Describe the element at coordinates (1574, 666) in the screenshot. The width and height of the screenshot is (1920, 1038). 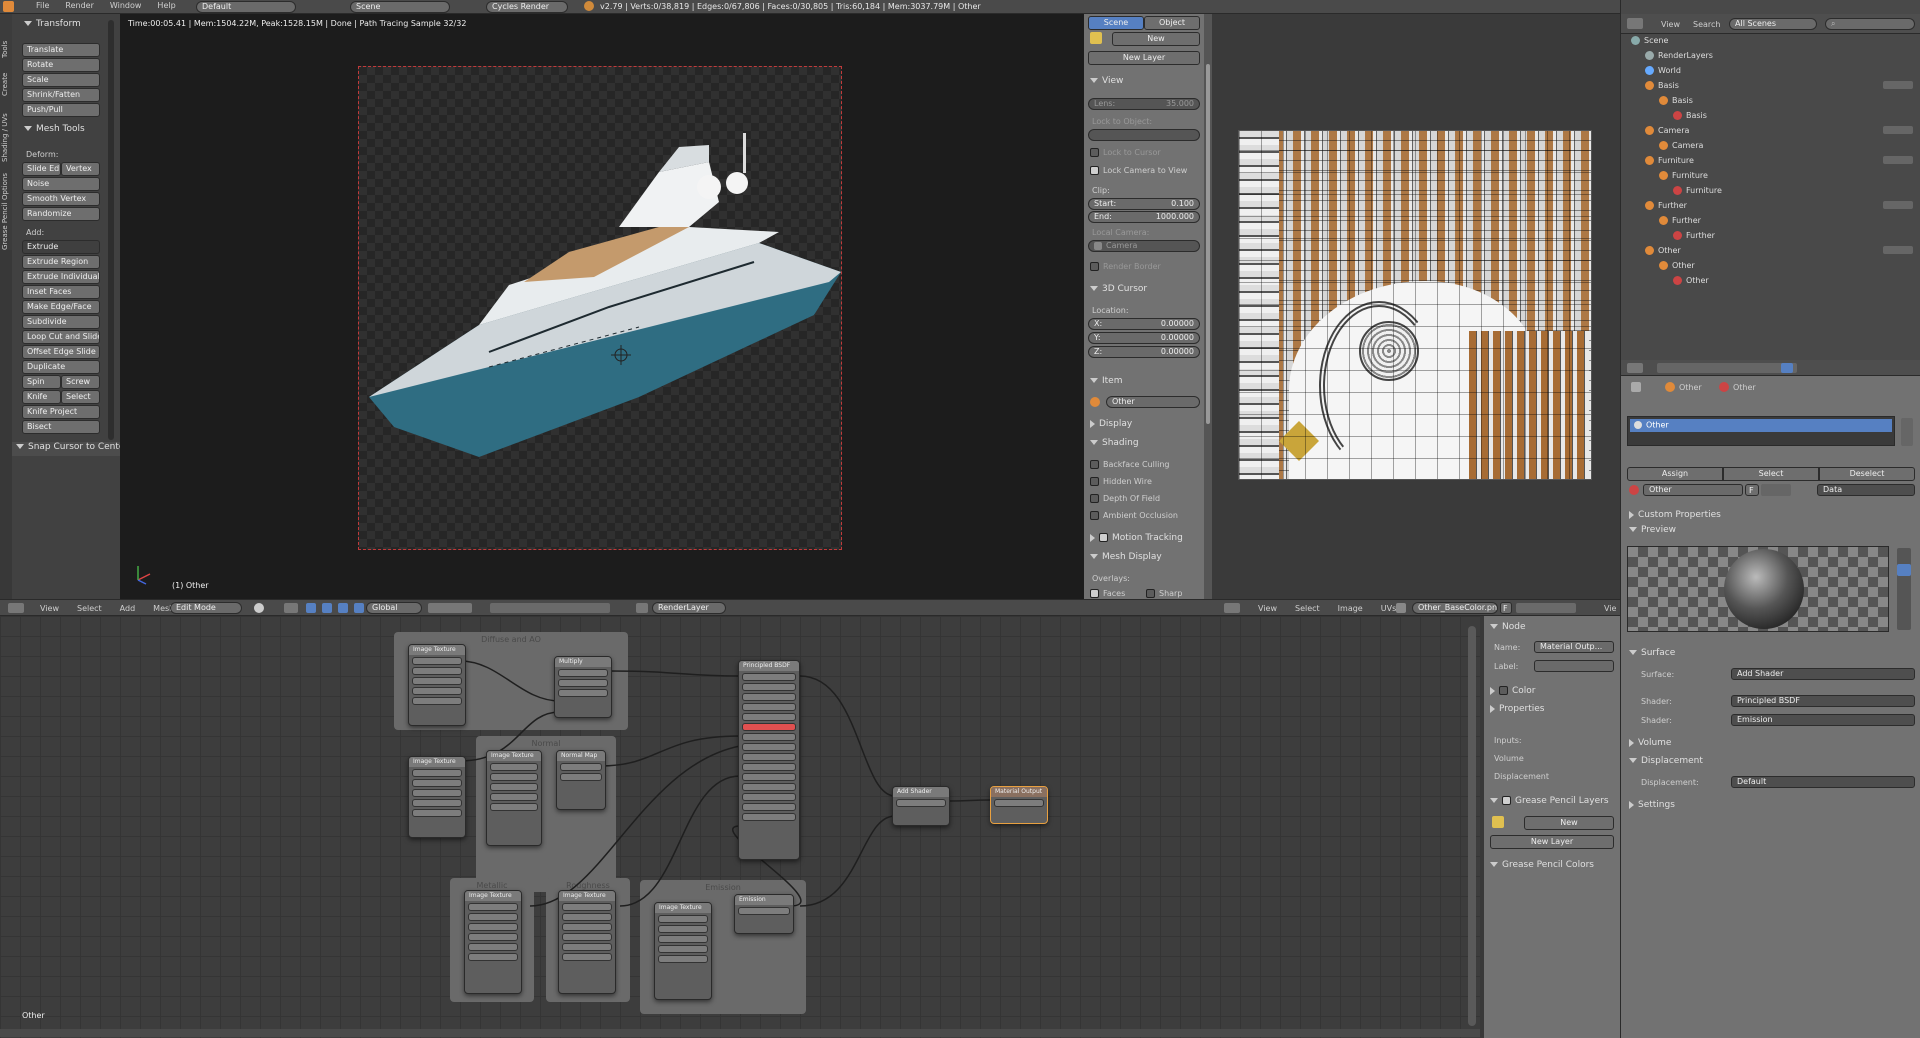
I see `node-label-field` at that location.